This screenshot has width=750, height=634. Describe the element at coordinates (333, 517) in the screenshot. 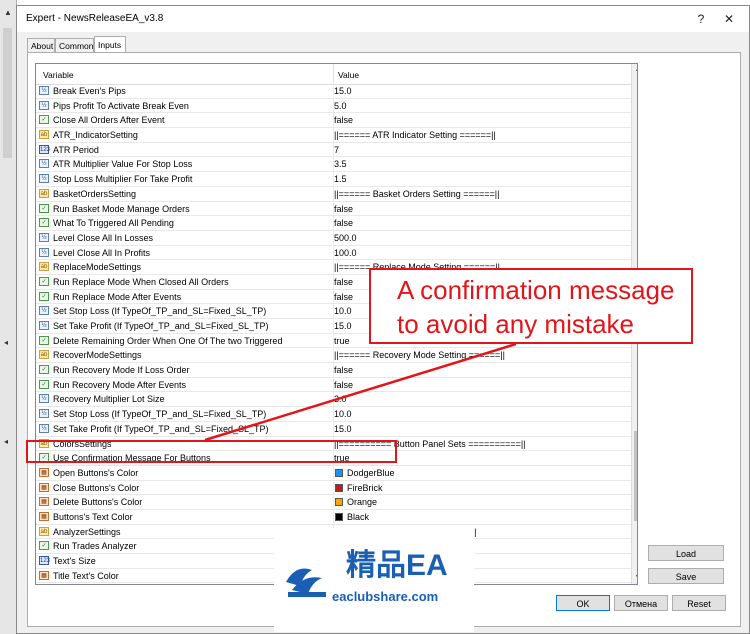

I see `input-row: ▦ Buttons's Text Color Black` at that location.